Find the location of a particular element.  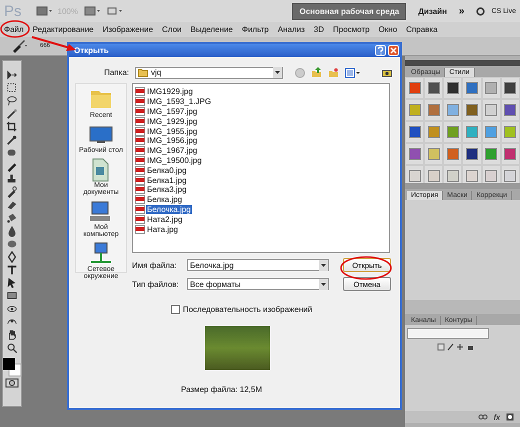

wand-icon is located at coordinates (12, 114).